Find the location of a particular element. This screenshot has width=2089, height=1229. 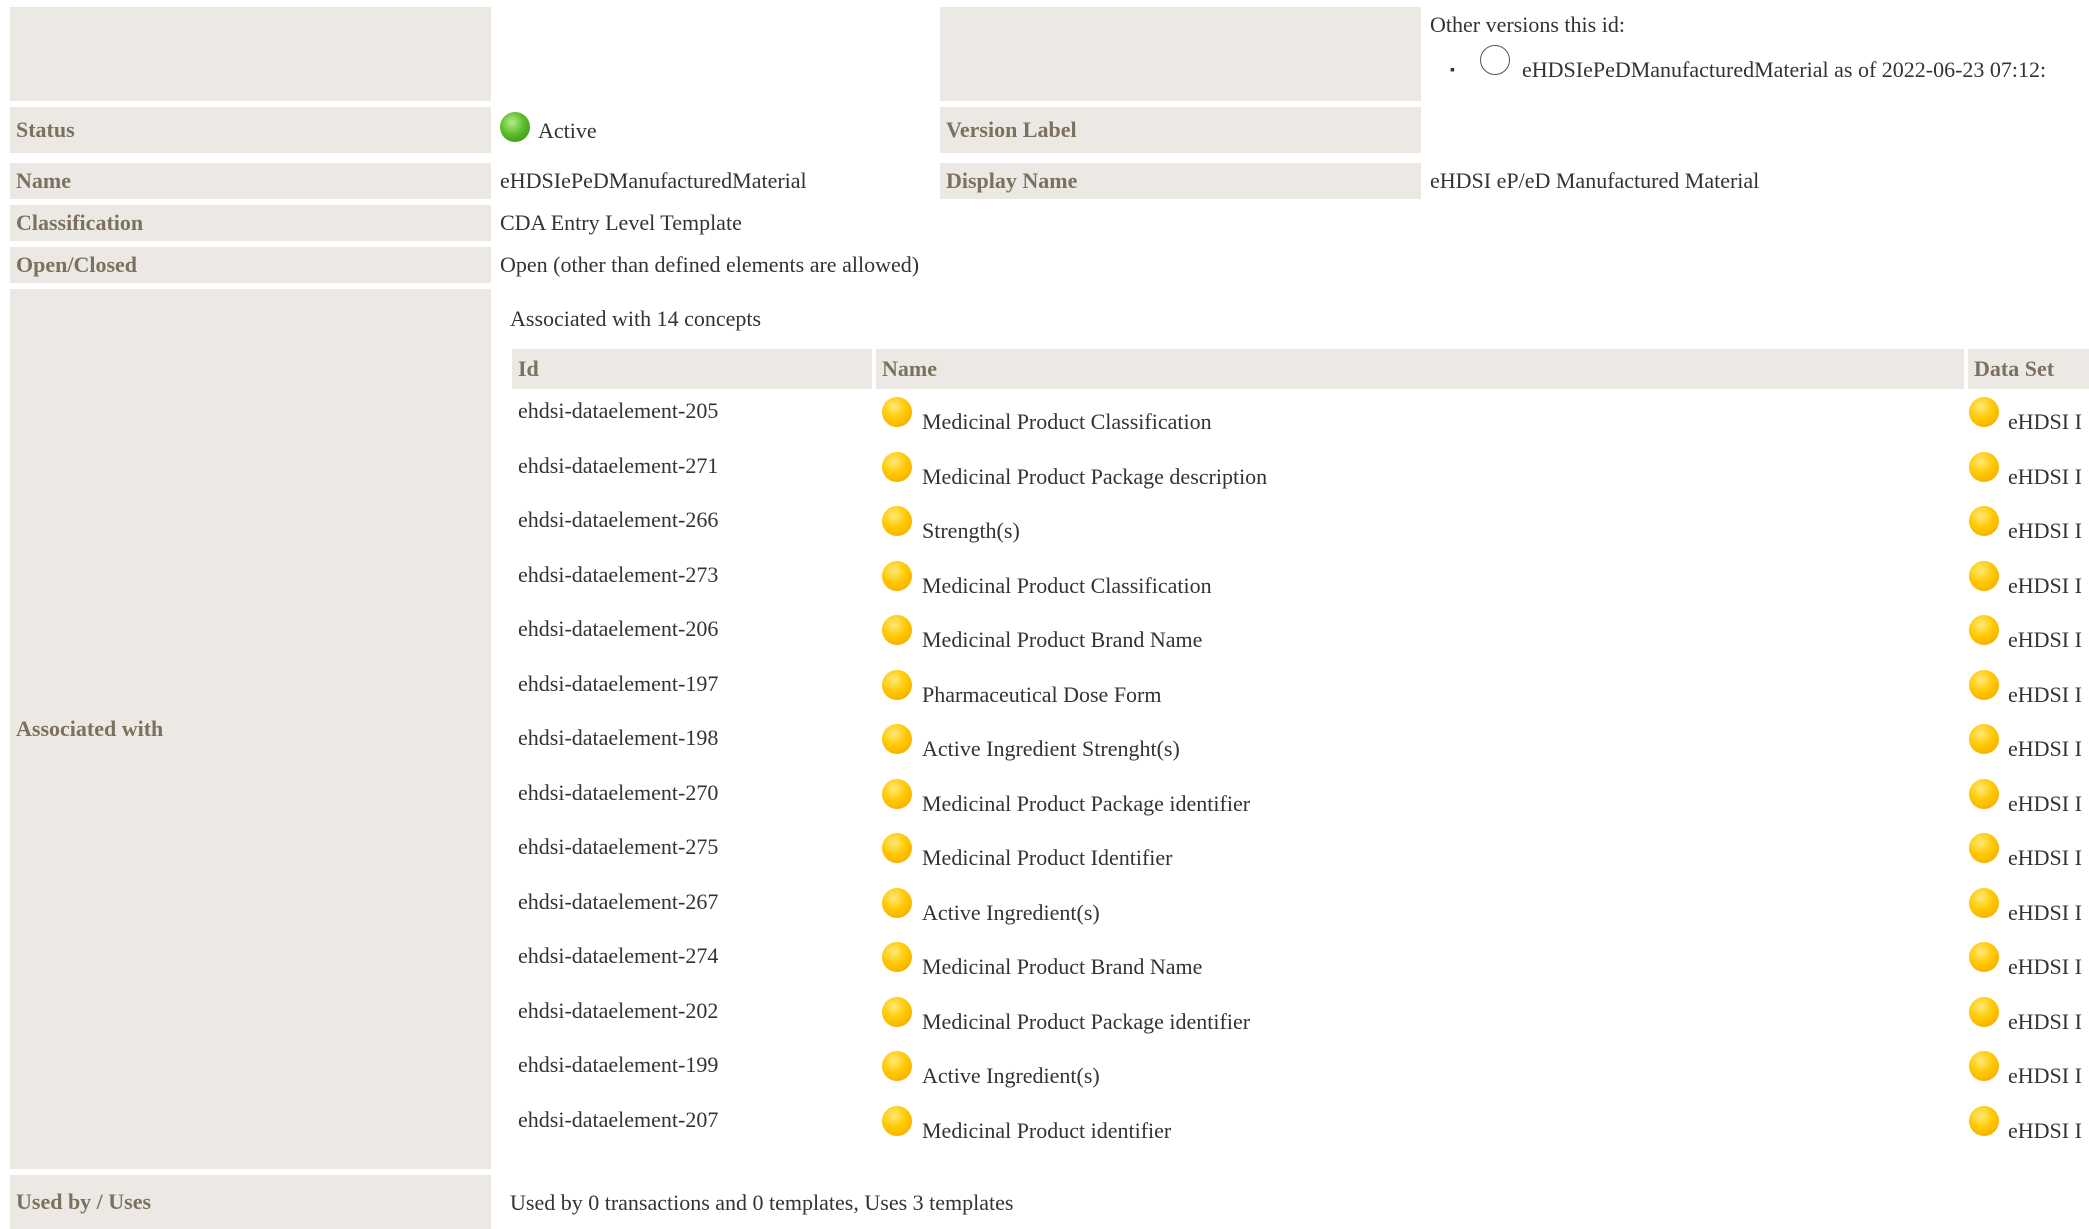

header-blank-cell-left is located at coordinates (250, 54).